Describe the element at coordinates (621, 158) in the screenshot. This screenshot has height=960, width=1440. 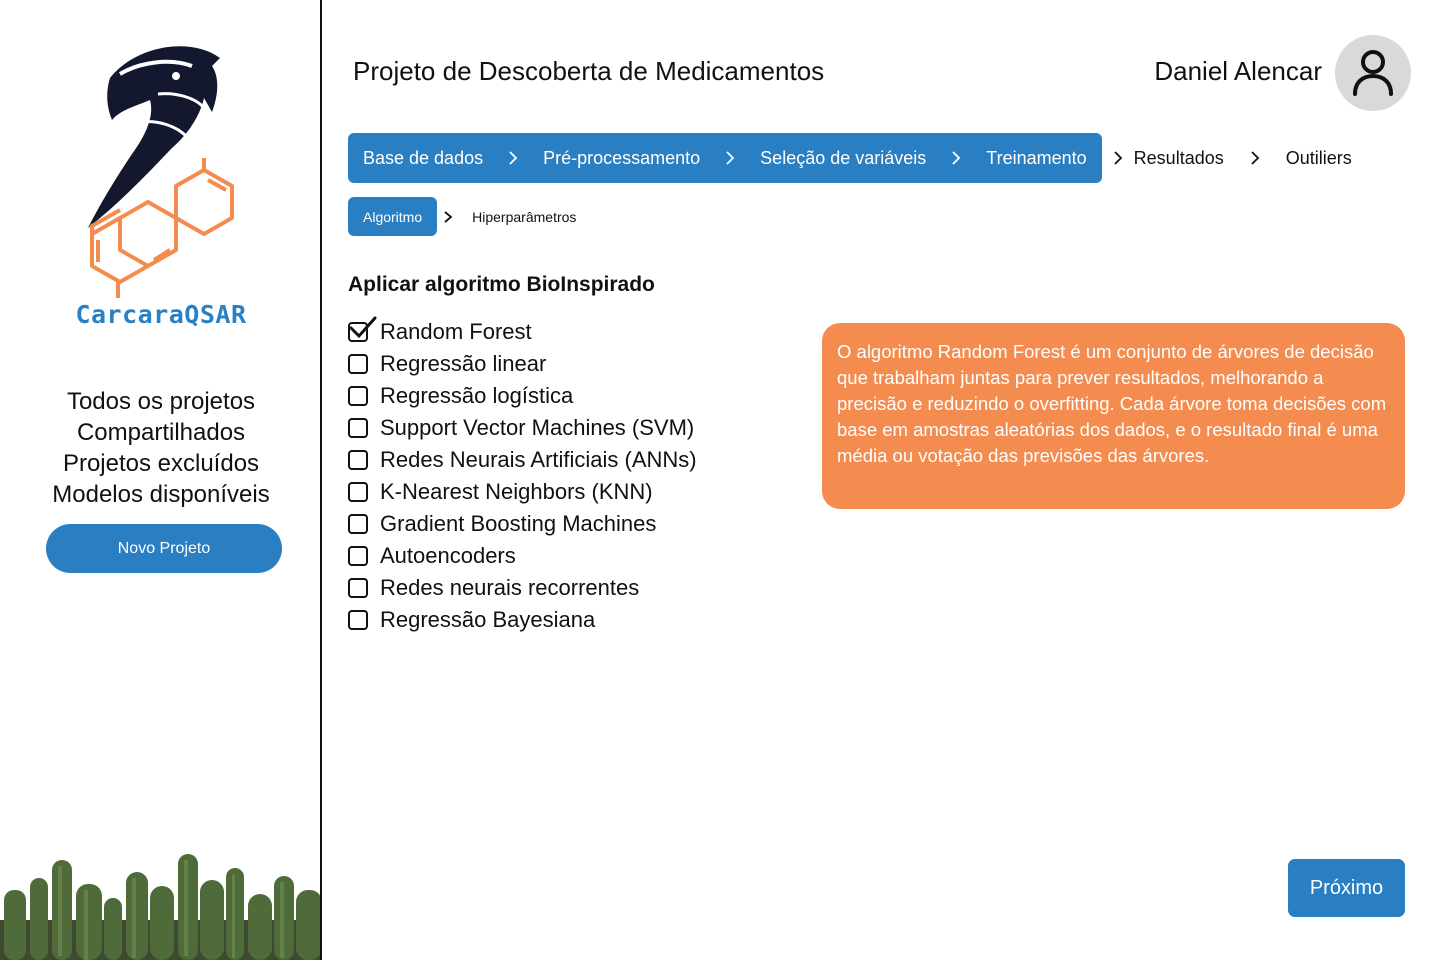
I see `step-preprocessing: Pré-processamento` at that location.